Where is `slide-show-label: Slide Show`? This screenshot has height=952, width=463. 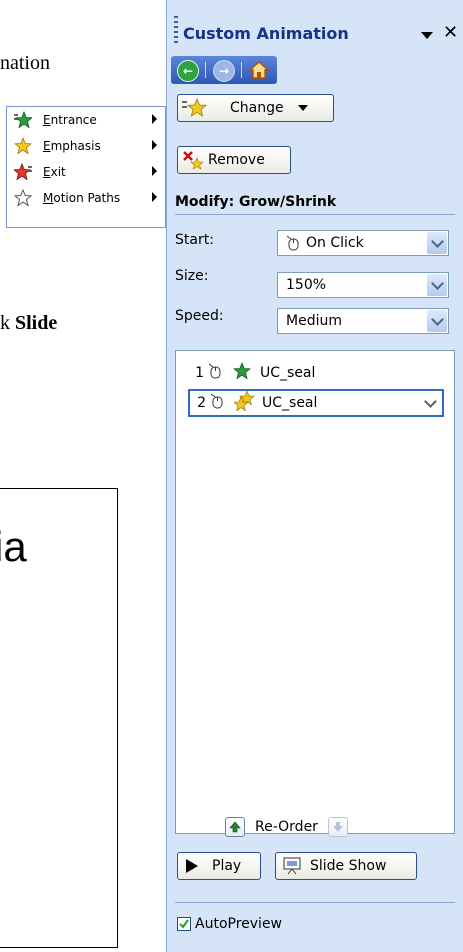
slide-show-label: Slide Show is located at coordinates (348, 866).